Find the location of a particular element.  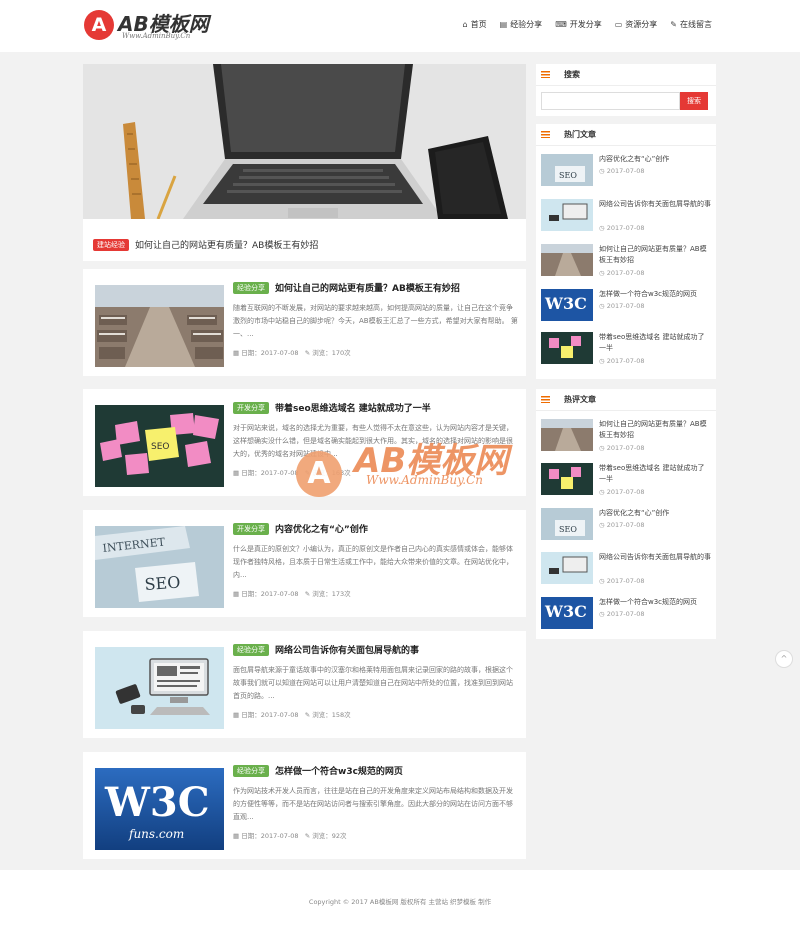

widget-title: 热评文章 is located at coordinates (626, 400).